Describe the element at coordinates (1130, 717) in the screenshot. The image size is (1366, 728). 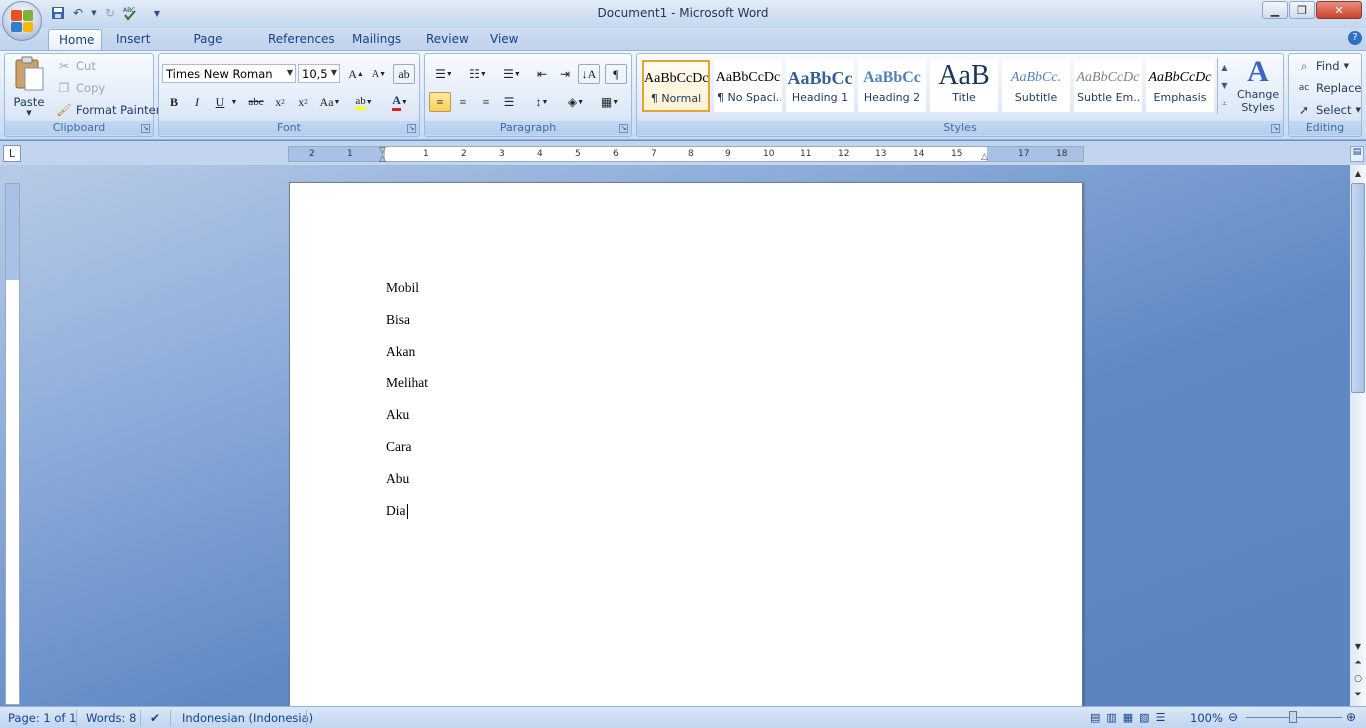
I see `view-buttons: ▤▥▦▧☰` at that location.